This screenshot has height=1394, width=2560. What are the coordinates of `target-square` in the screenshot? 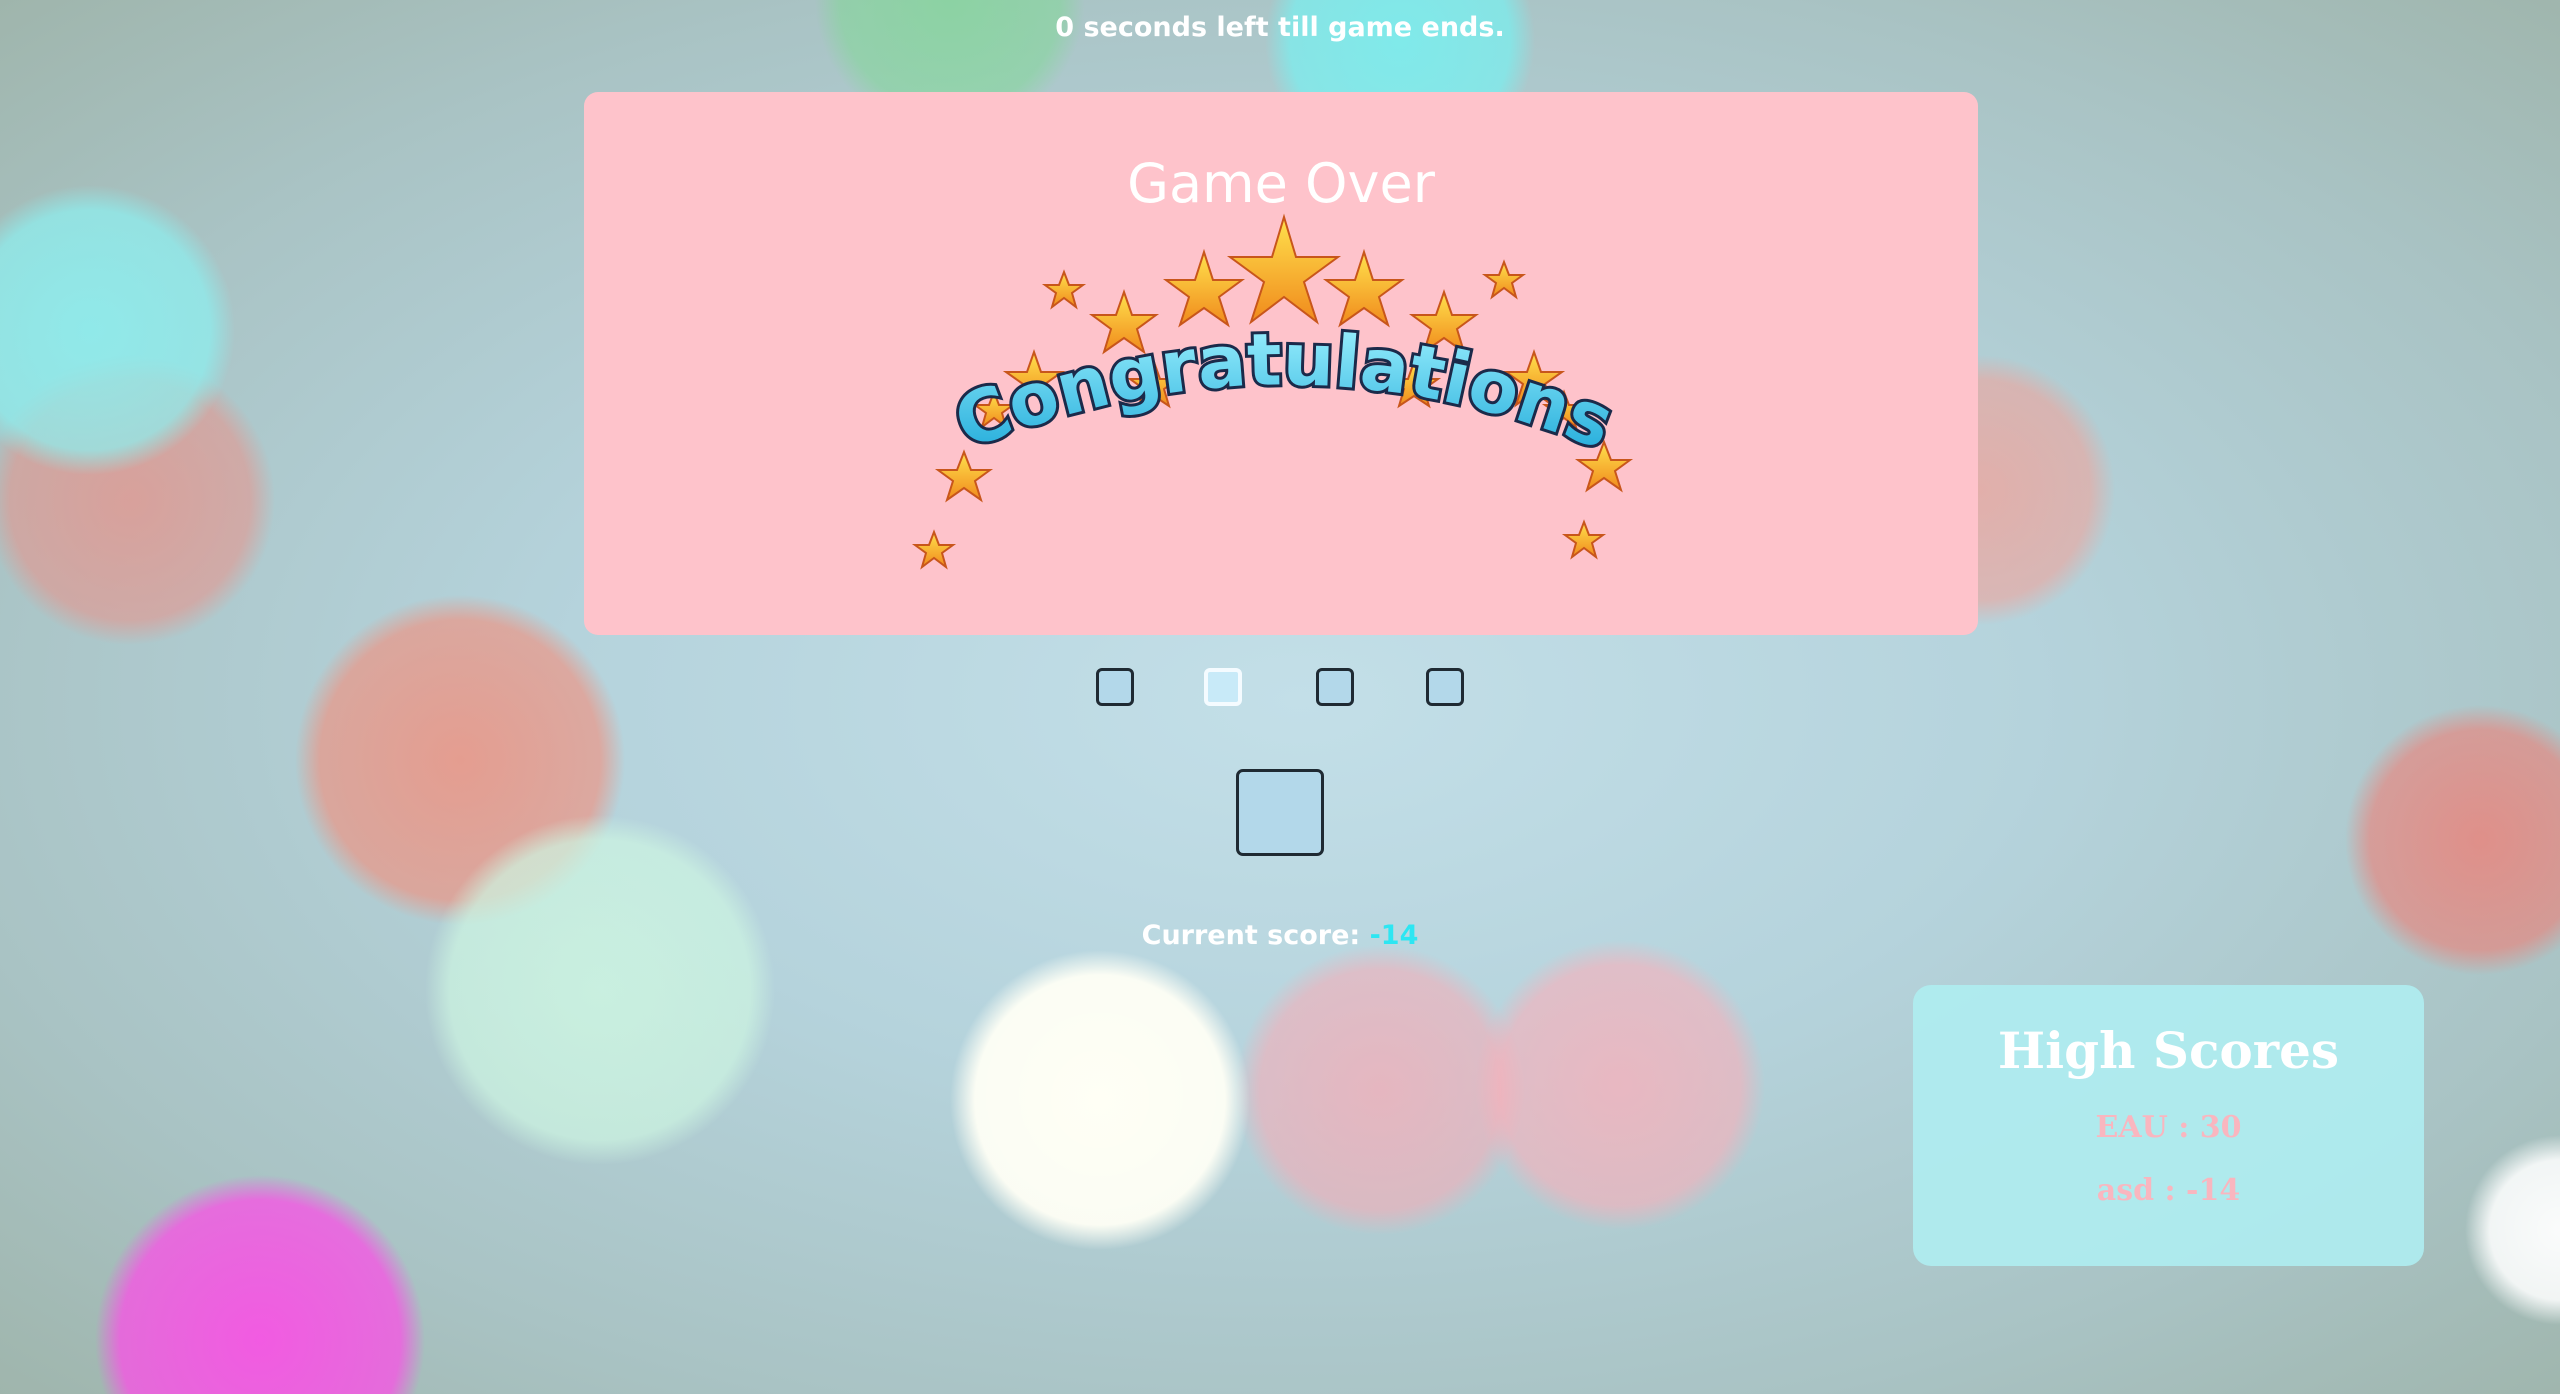 It's located at (1280, 812).